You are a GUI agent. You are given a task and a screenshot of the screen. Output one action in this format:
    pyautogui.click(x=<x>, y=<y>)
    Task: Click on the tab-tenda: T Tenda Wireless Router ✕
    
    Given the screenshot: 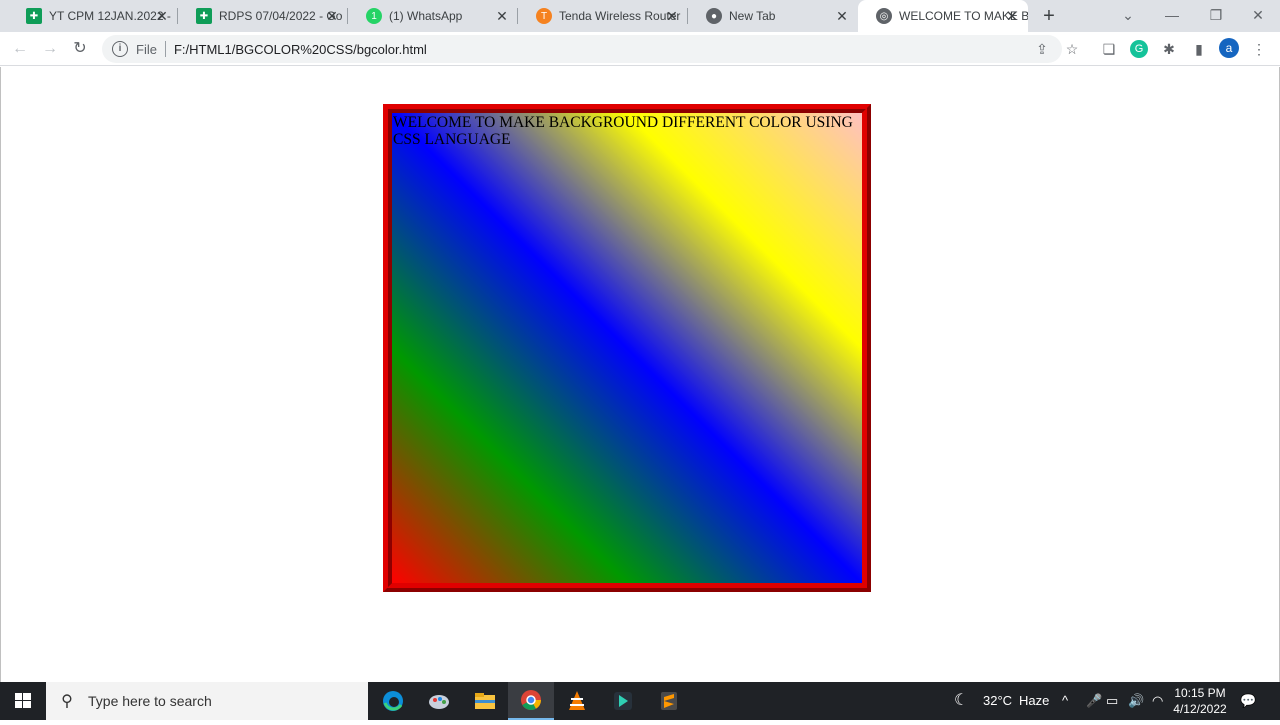 What is the action you would take?
    pyautogui.click(x=603, y=16)
    